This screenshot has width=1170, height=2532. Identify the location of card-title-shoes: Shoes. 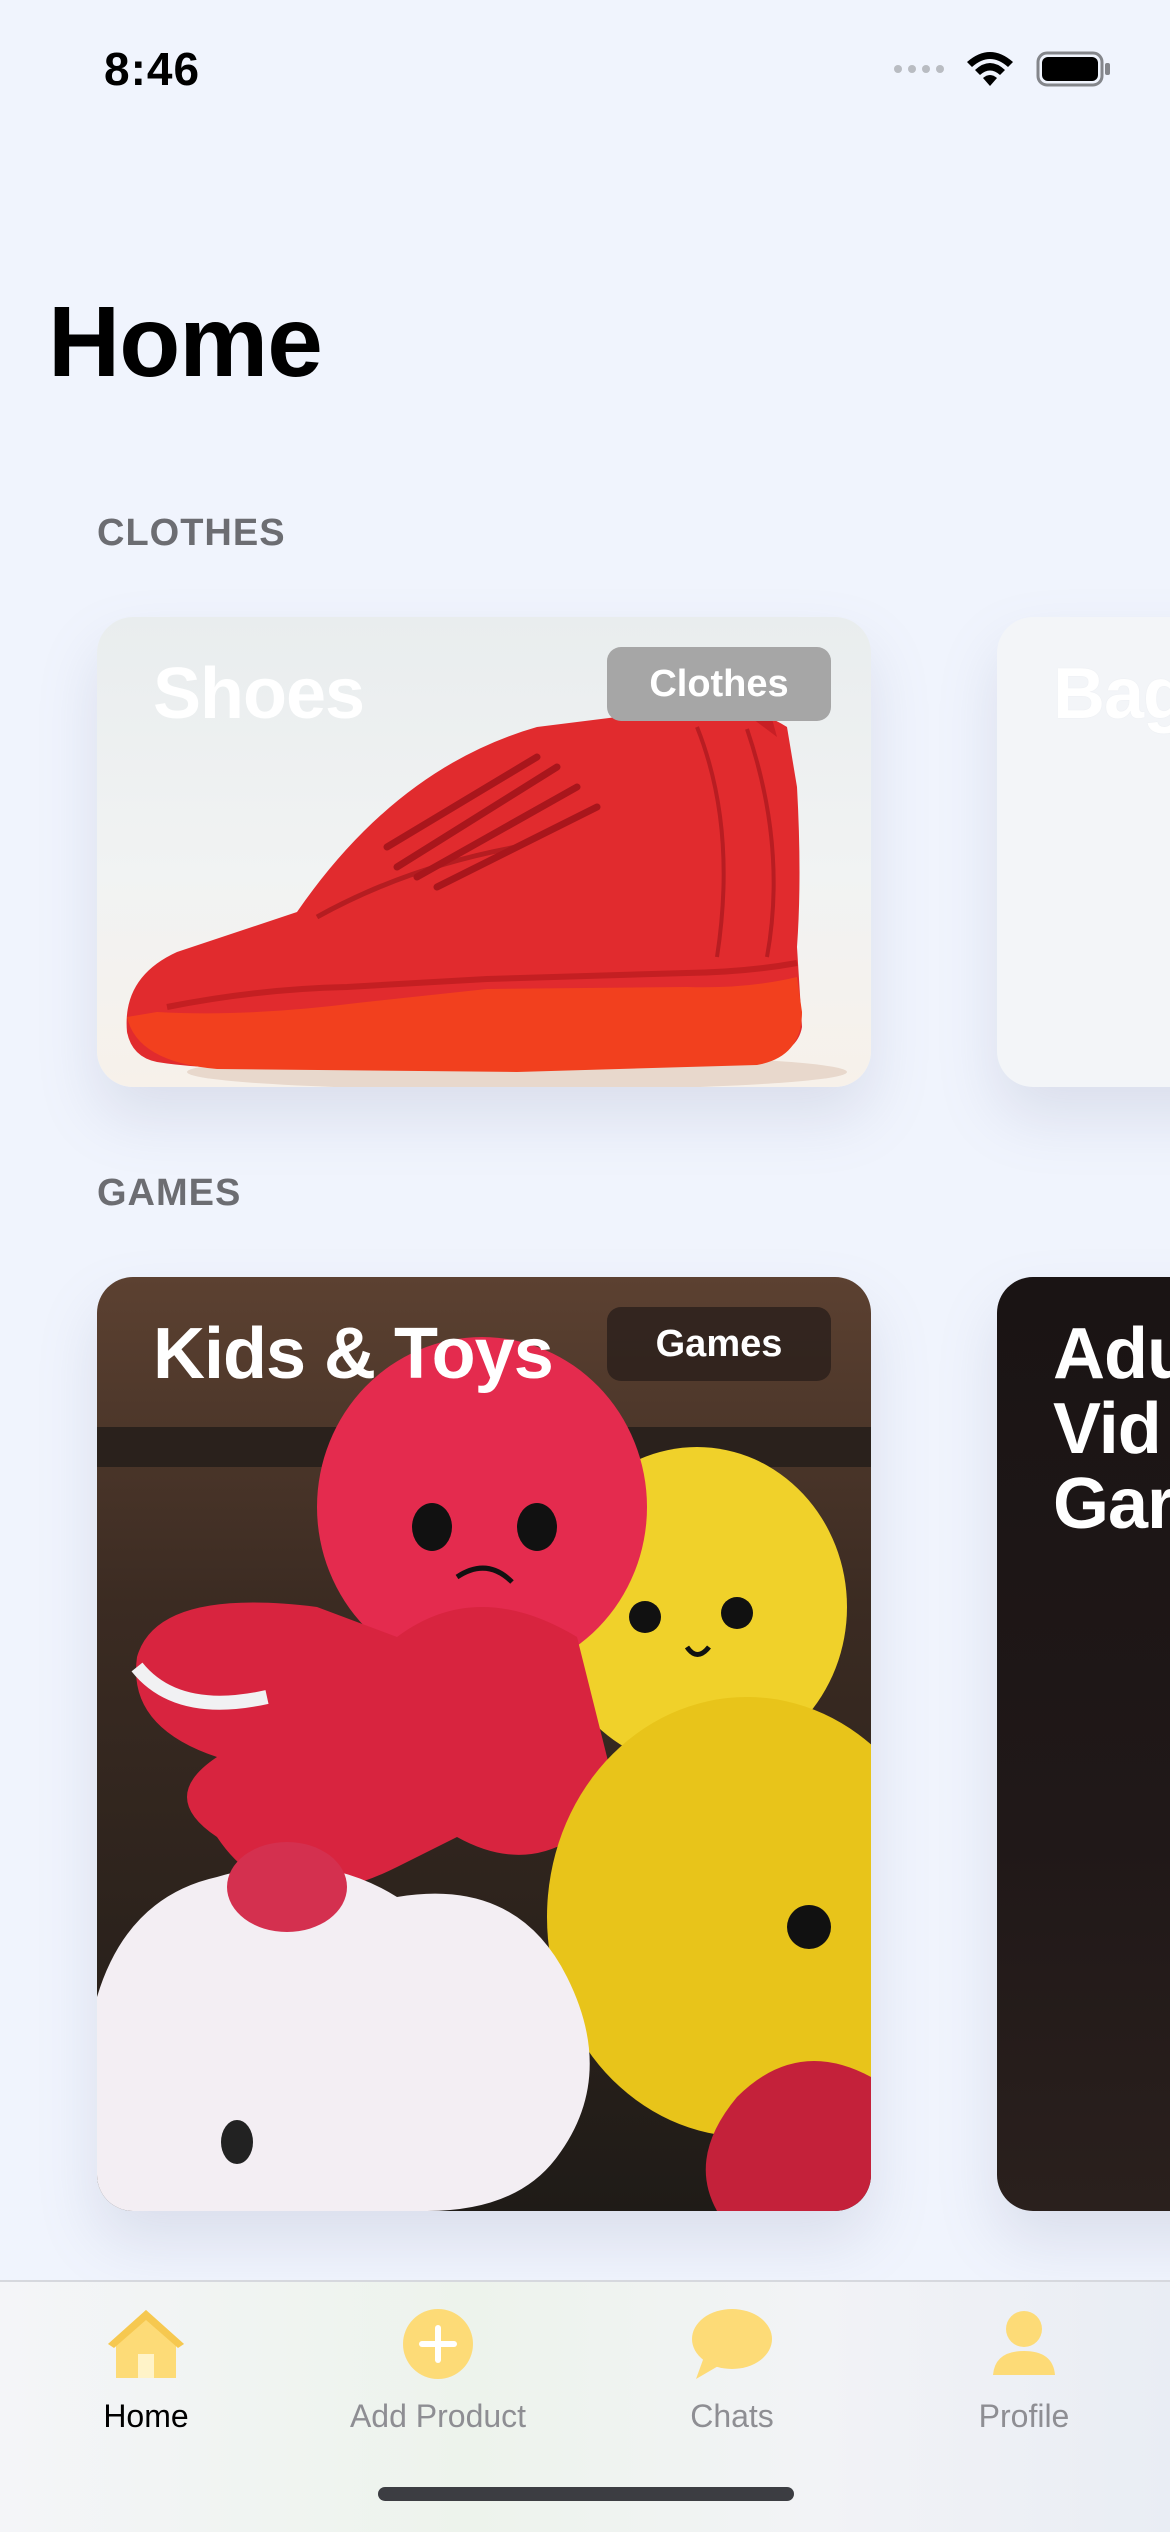
(259, 694).